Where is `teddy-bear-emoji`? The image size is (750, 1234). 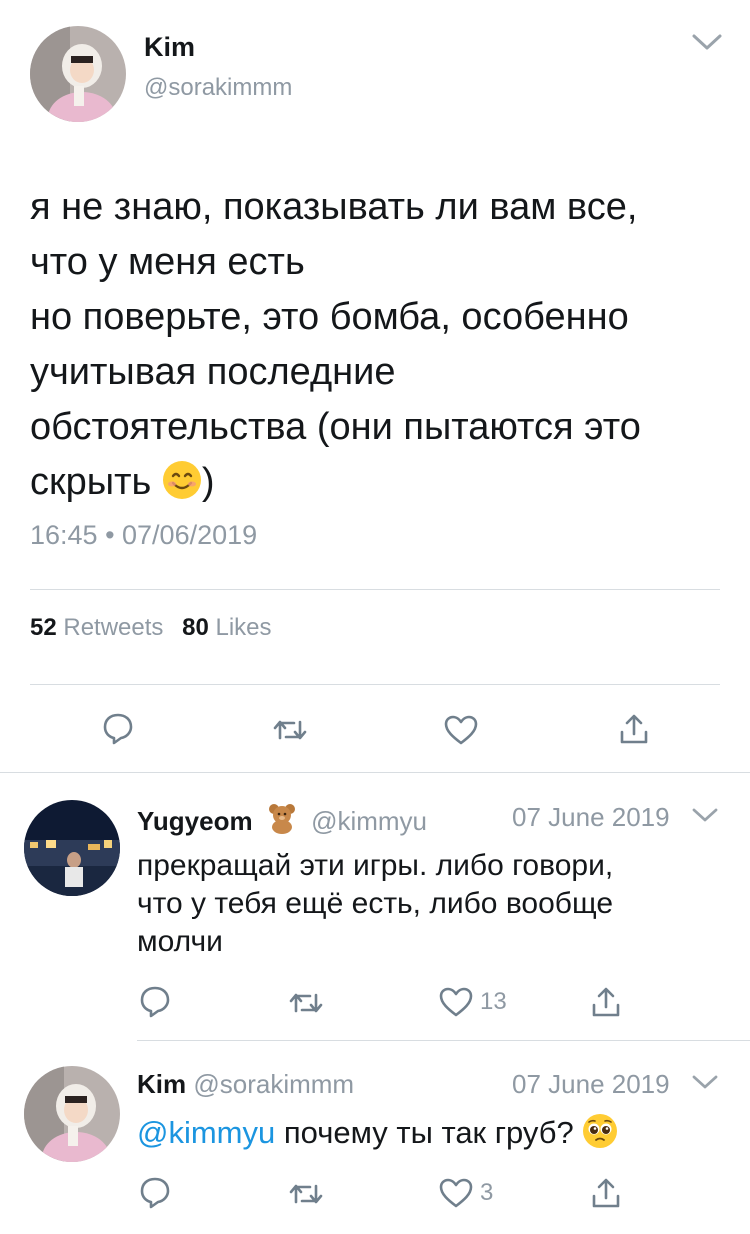
teddy-bear-emoji is located at coordinates (282, 821).